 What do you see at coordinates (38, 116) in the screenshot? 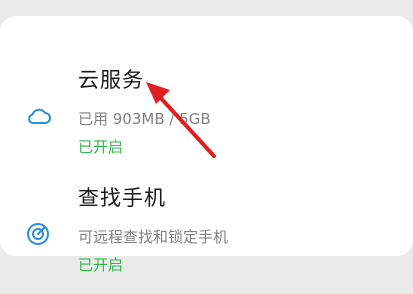
I see `cloud-icon` at bounding box center [38, 116].